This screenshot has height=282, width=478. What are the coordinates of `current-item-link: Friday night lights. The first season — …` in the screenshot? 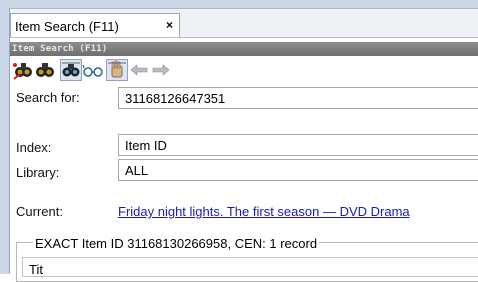 It's located at (264, 211).